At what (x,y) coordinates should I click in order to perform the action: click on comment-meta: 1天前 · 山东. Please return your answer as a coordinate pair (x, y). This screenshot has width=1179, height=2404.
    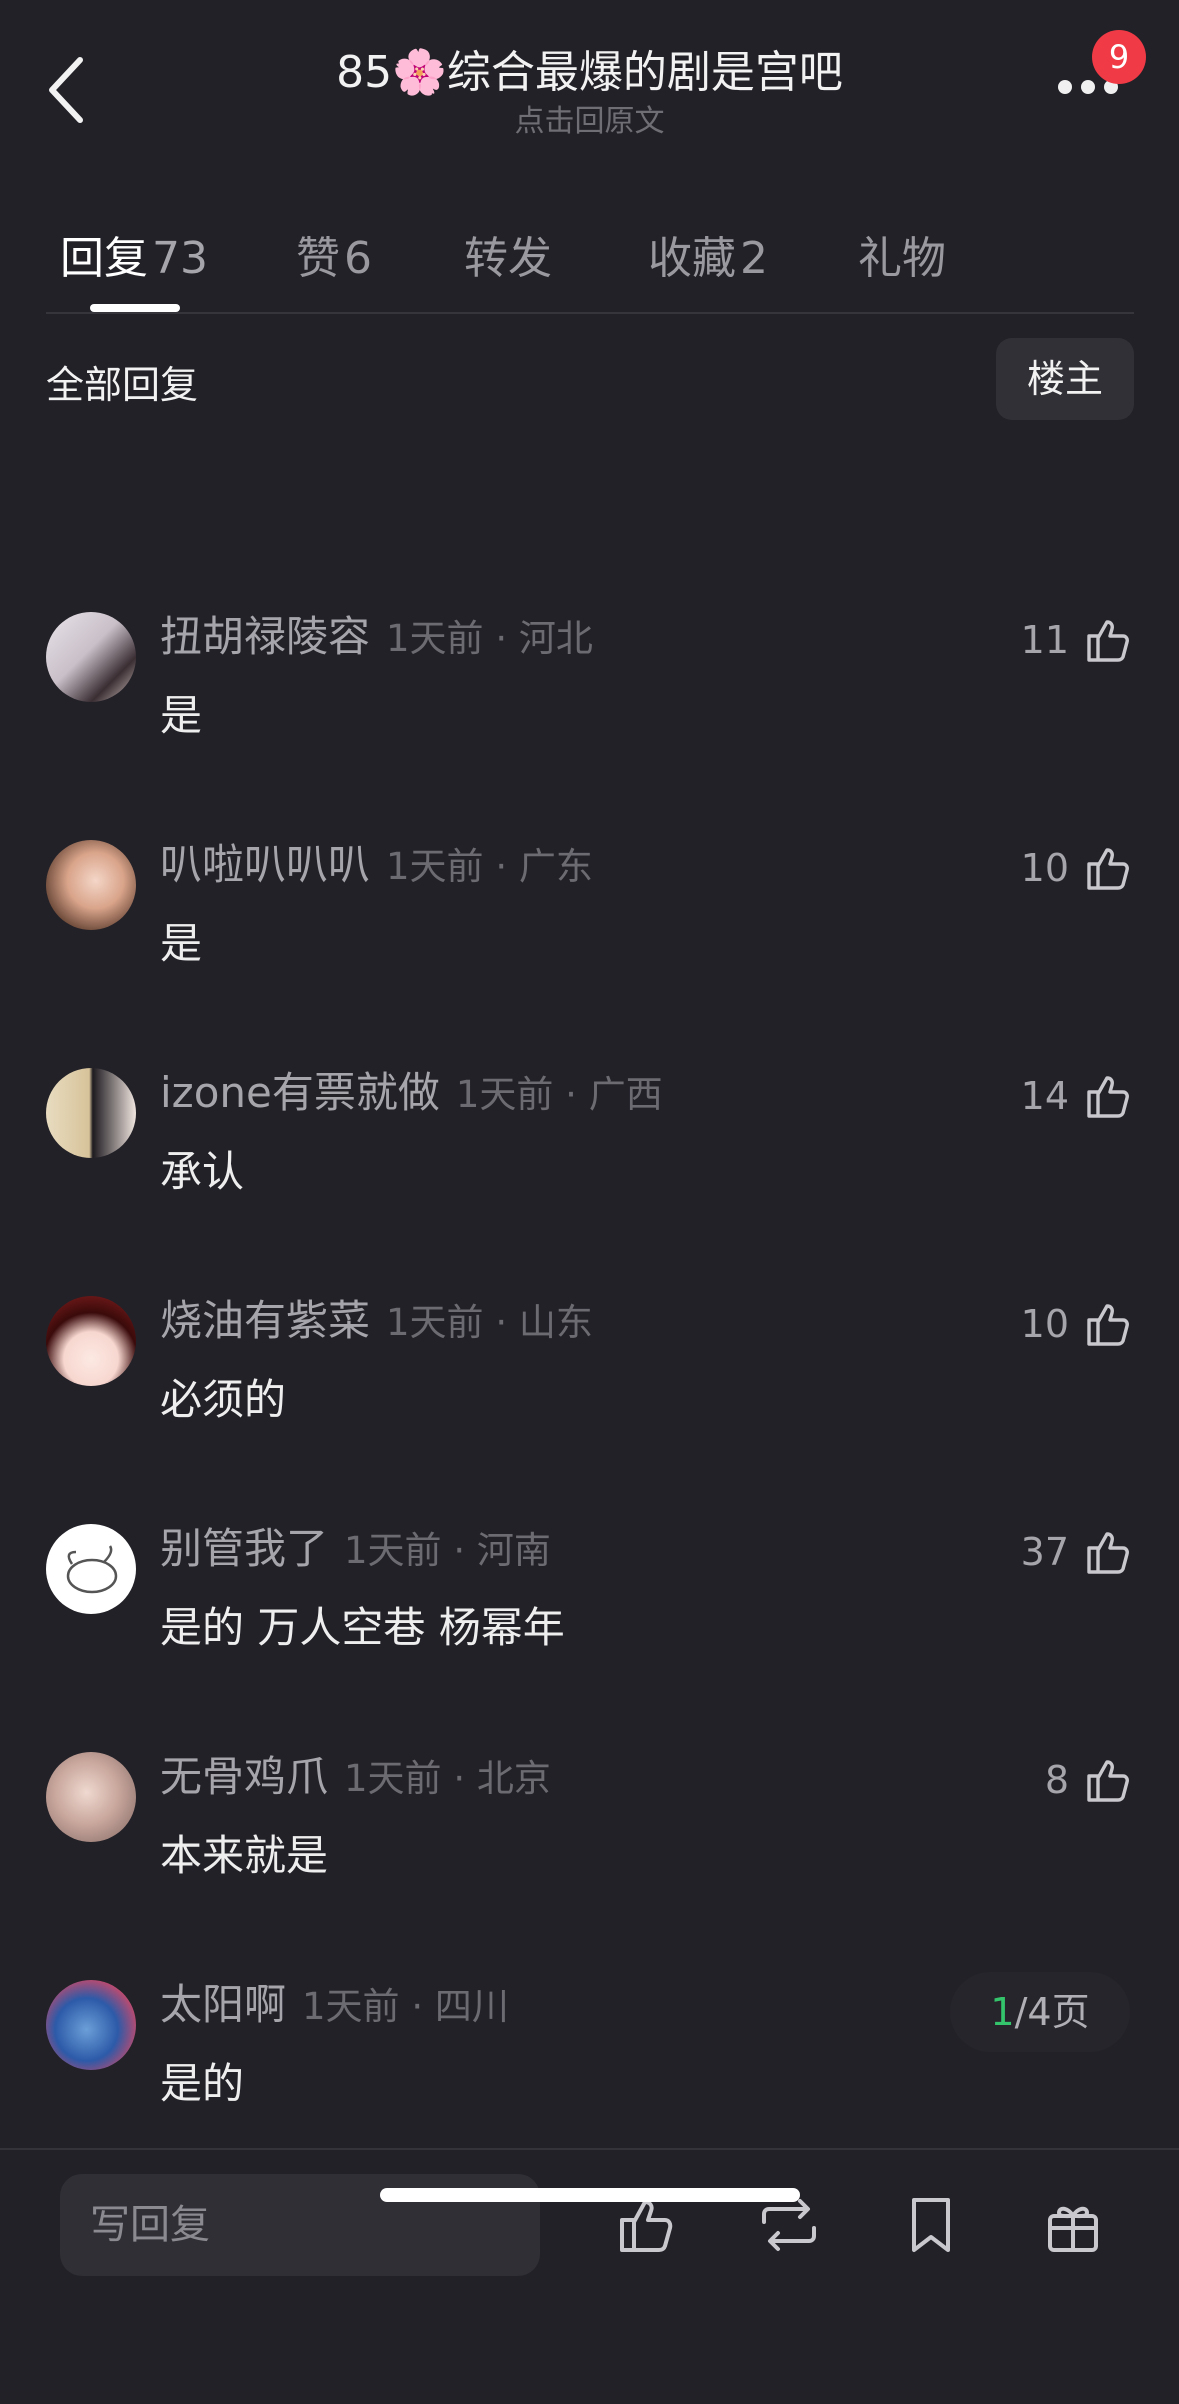
    Looking at the image, I should click on (489, 1322).